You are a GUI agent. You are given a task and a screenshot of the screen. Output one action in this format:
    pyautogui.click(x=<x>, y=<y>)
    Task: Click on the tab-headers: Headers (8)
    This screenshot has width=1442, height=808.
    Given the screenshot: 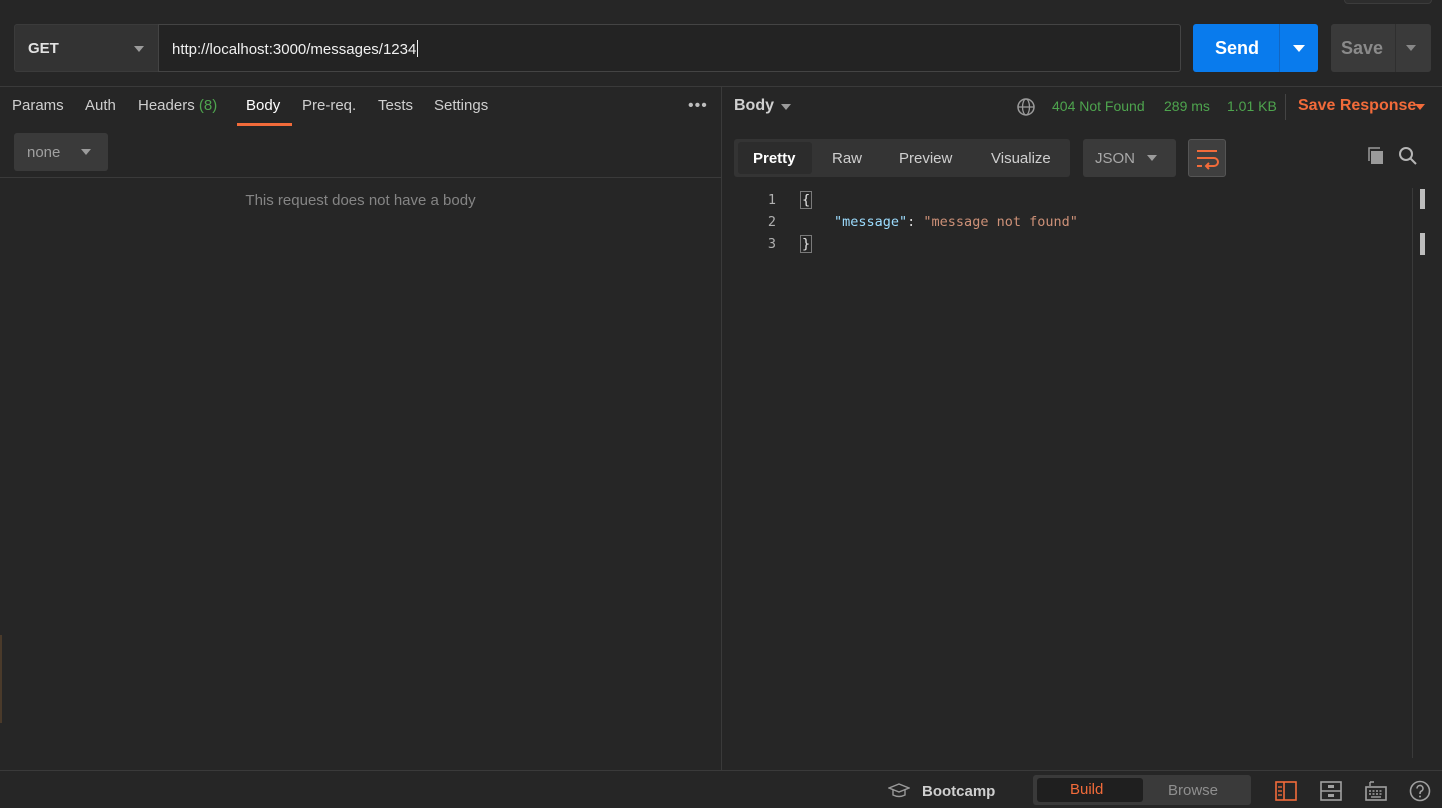 What is the action you would take?
    pyautogui.click(x=177, y=105)
    